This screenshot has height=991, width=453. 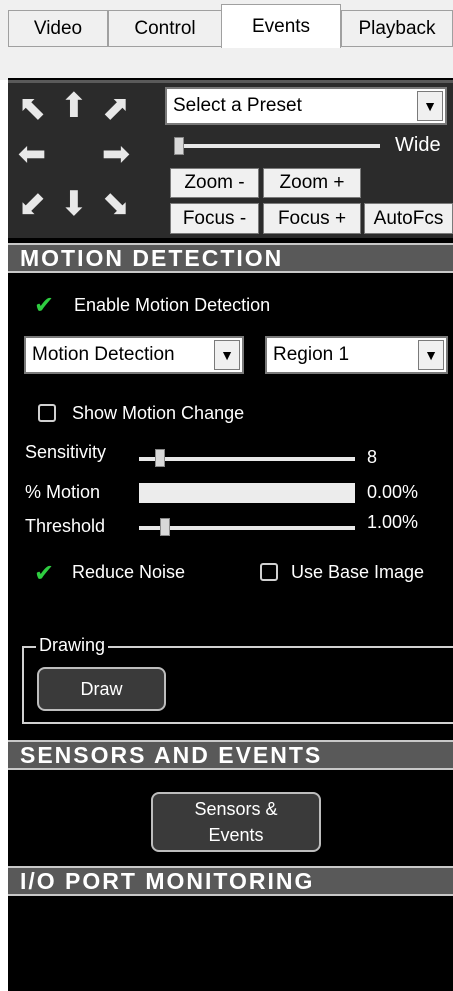 What do you see at coordinates (393, 522) in the screenshot?
I see `threshold-value: 1.00%` at bounding box center [393, 522].